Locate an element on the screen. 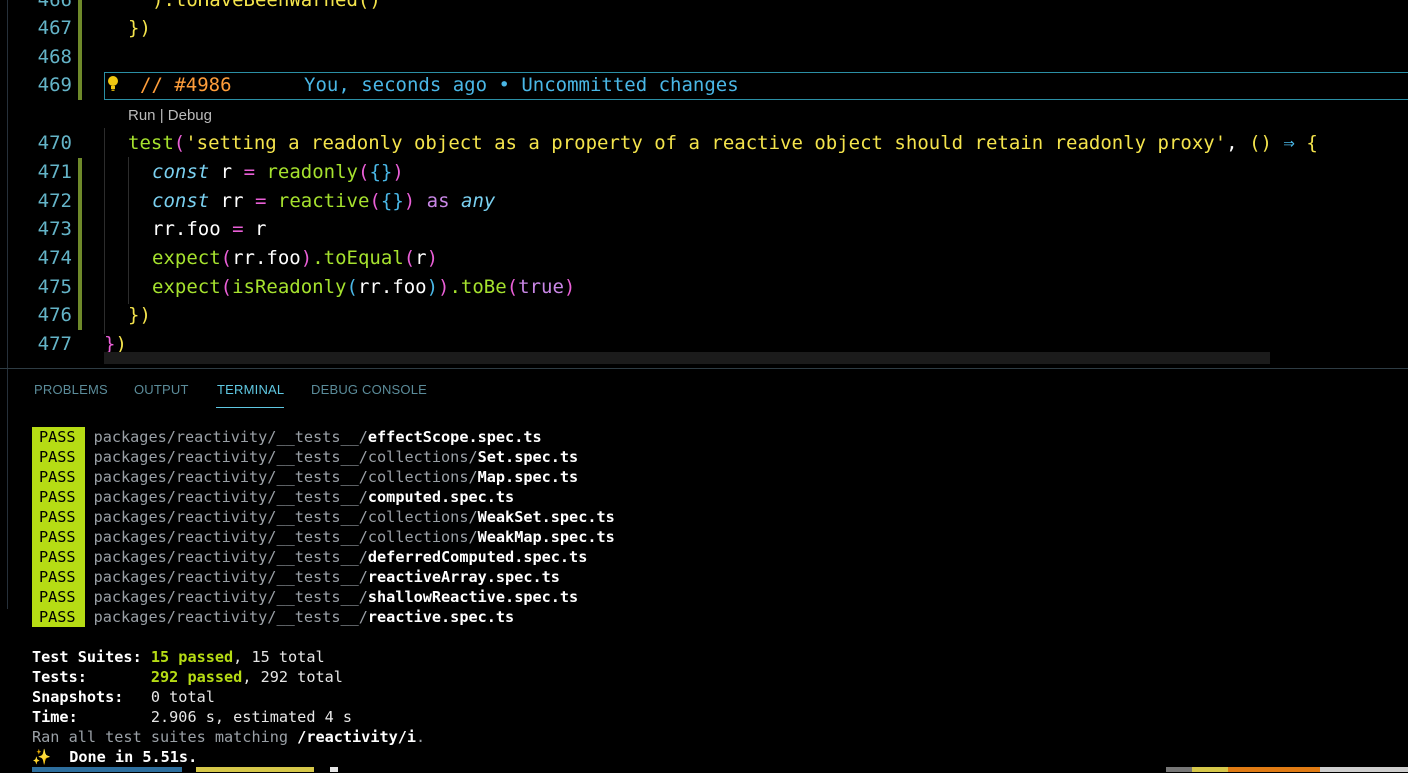 The width and height of the screenshot is (1408, 773). tab-debug-console: DEBUG CONSOLE is located at coordinates (369, 389).